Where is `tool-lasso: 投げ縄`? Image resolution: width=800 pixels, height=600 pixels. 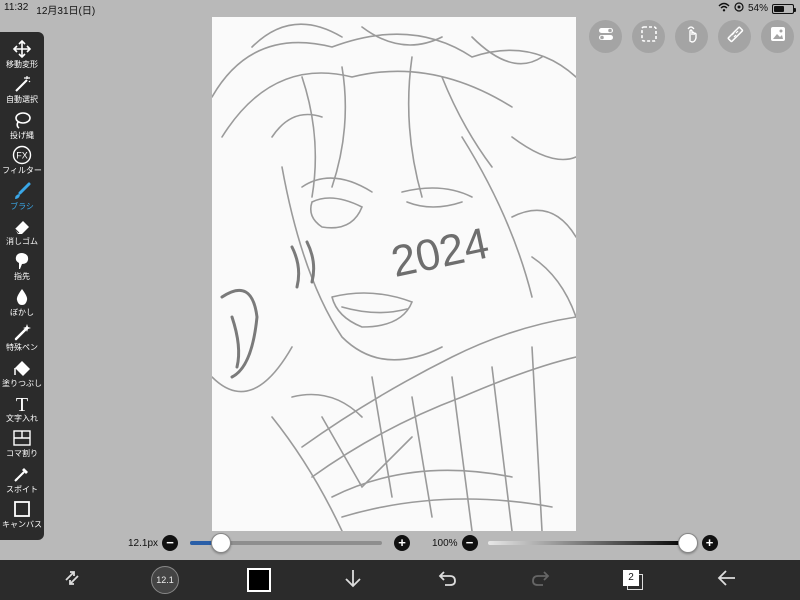 tool-lasso: 投げ縄 is located at coordinates (22, 126).